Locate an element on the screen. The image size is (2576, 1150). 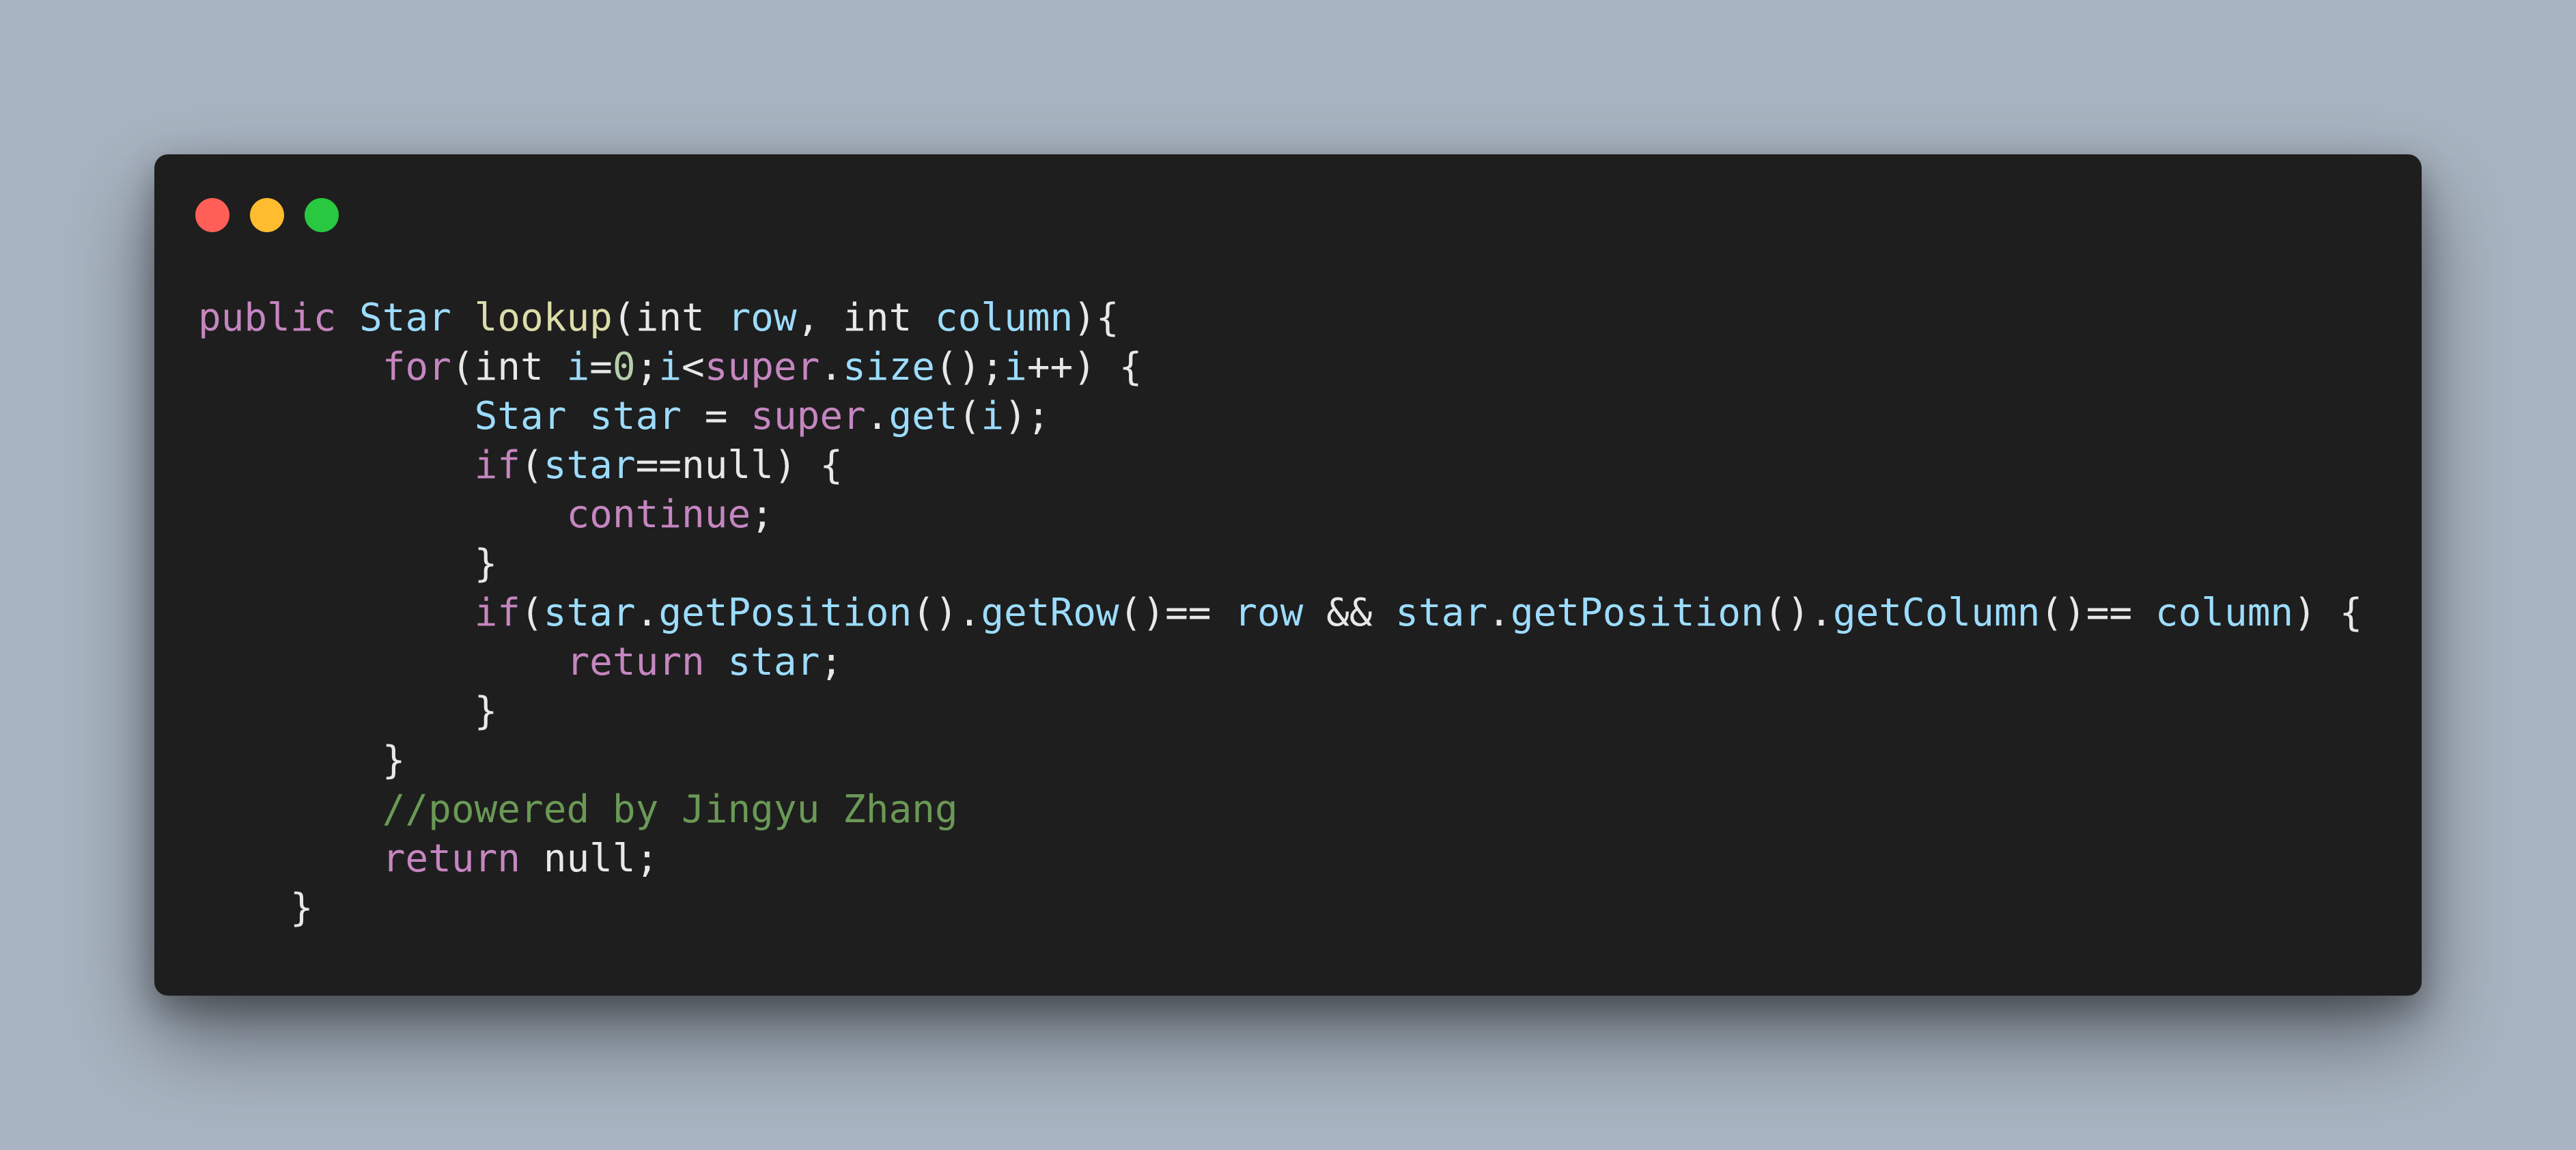
maximize-button is located at coordinates (322, 215).